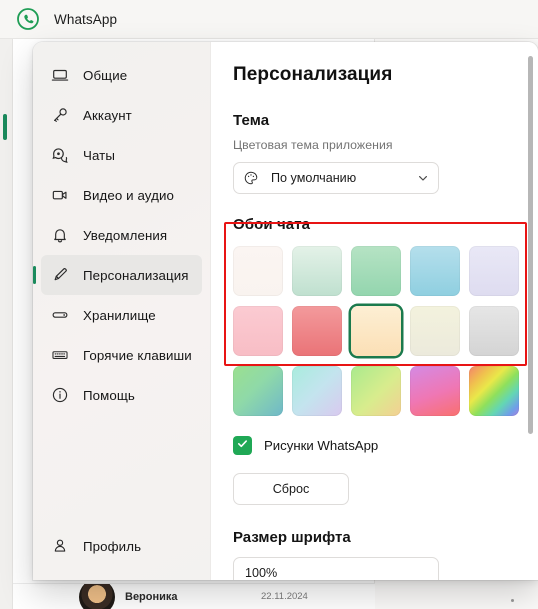 This screenshot has width=538, height=609. What do you see at coordinates (60, 75) in the screenshot?
I see `laptop-icon` at bounding box center [60, 75].